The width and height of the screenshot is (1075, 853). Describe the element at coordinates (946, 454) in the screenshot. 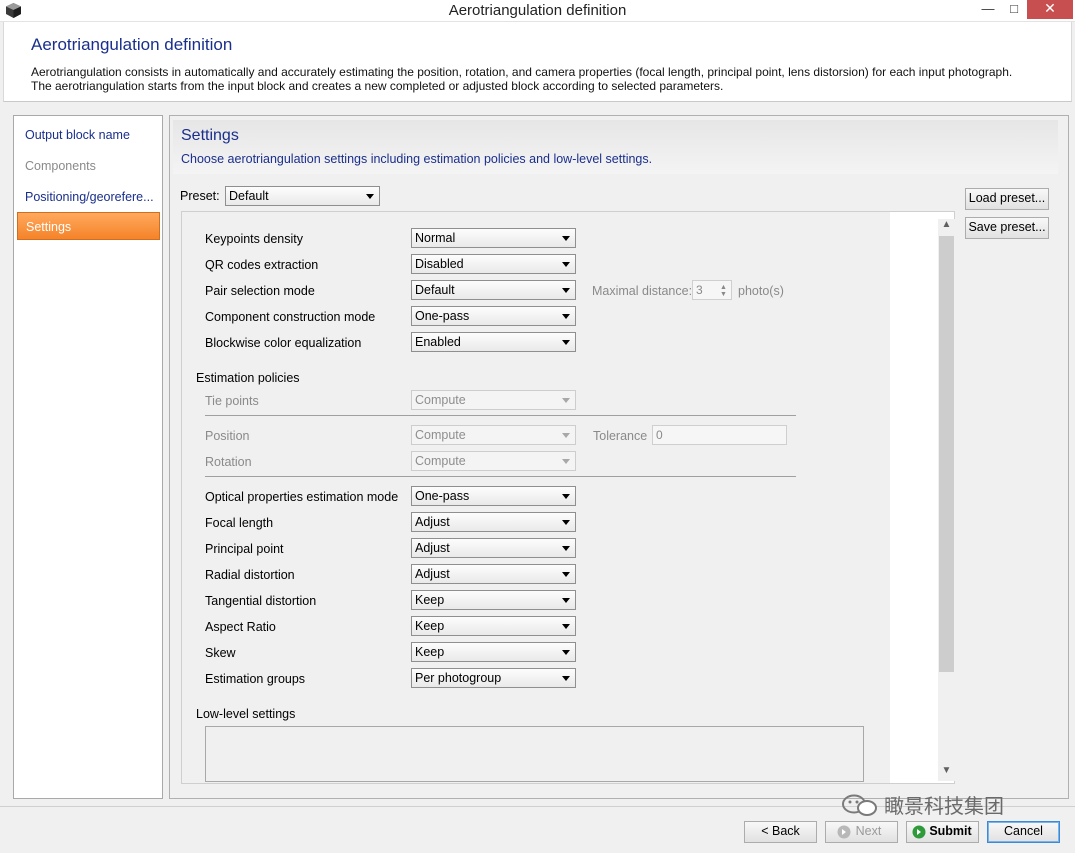

I see `scroll-thumb` at that location.